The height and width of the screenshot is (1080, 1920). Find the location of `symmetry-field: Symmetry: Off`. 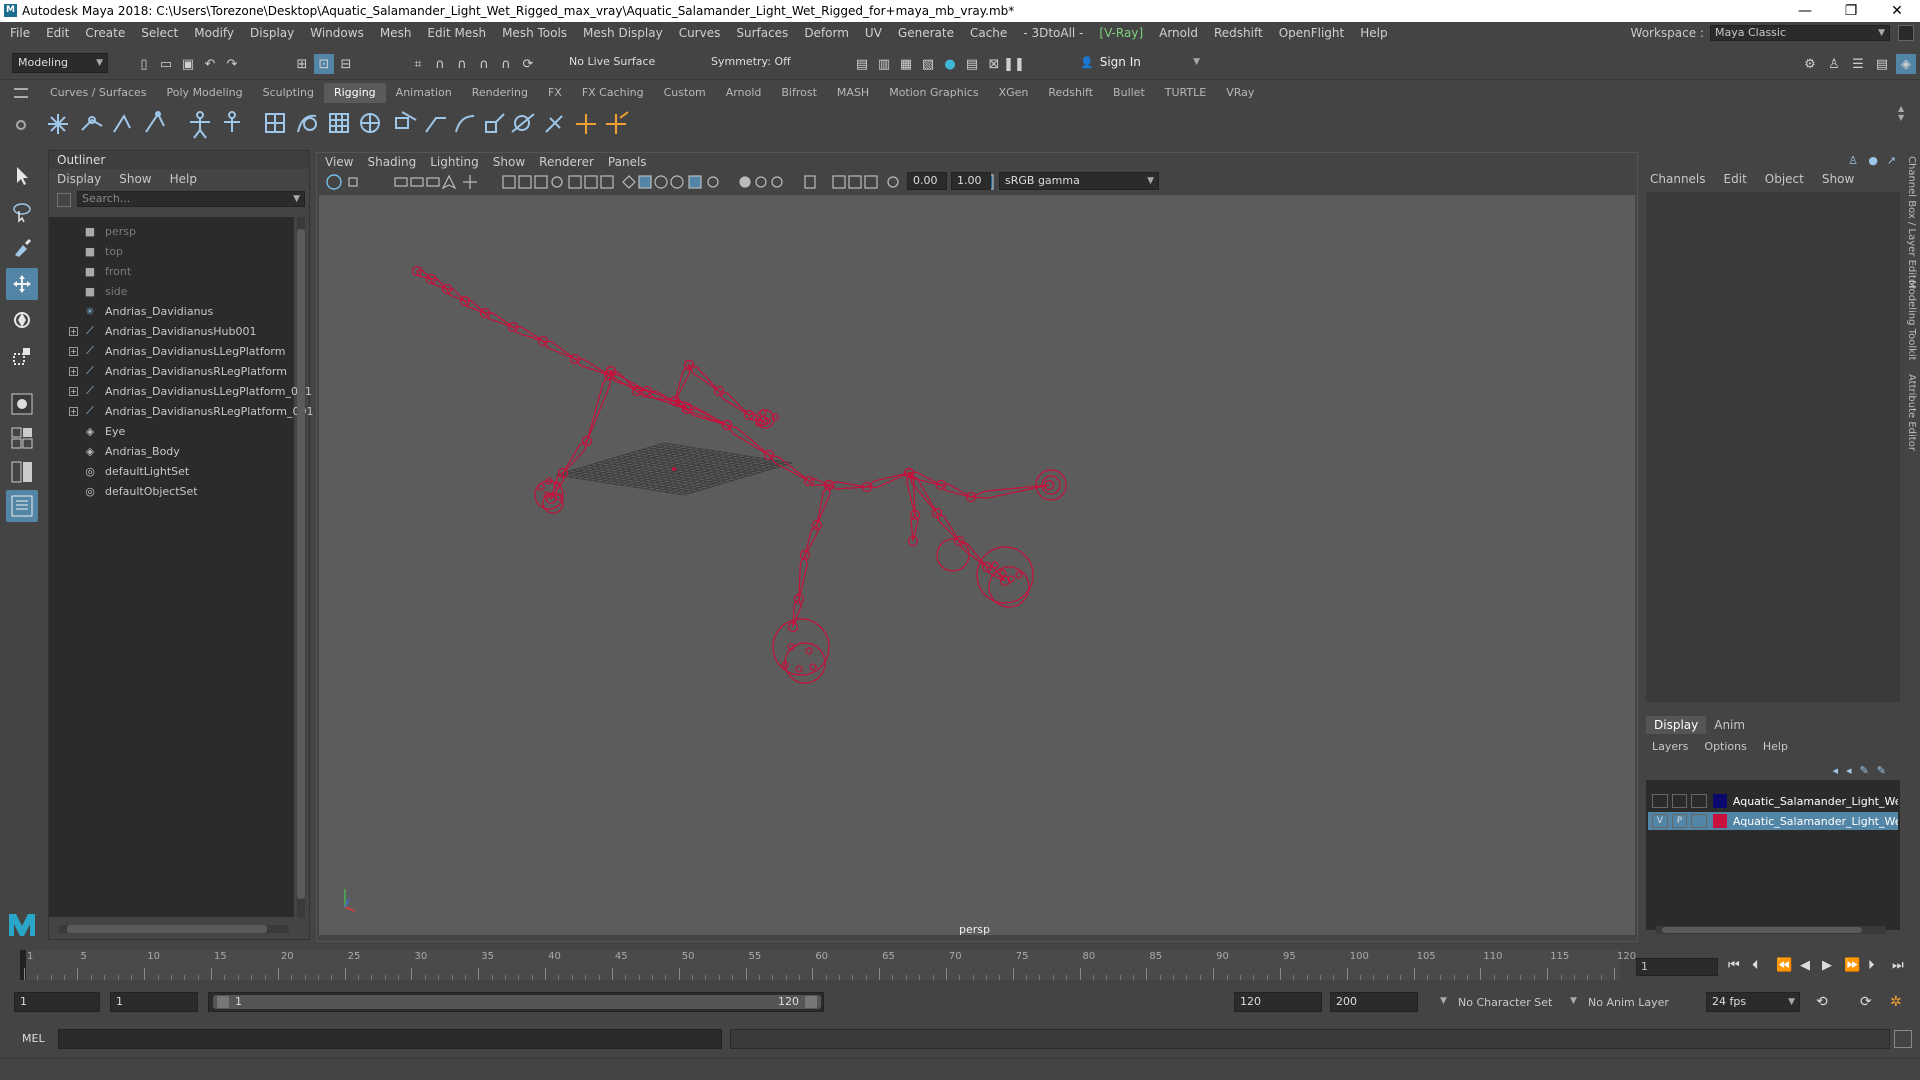

symmetry-field: Symmetry: Off is located at coordinates (756, 63).